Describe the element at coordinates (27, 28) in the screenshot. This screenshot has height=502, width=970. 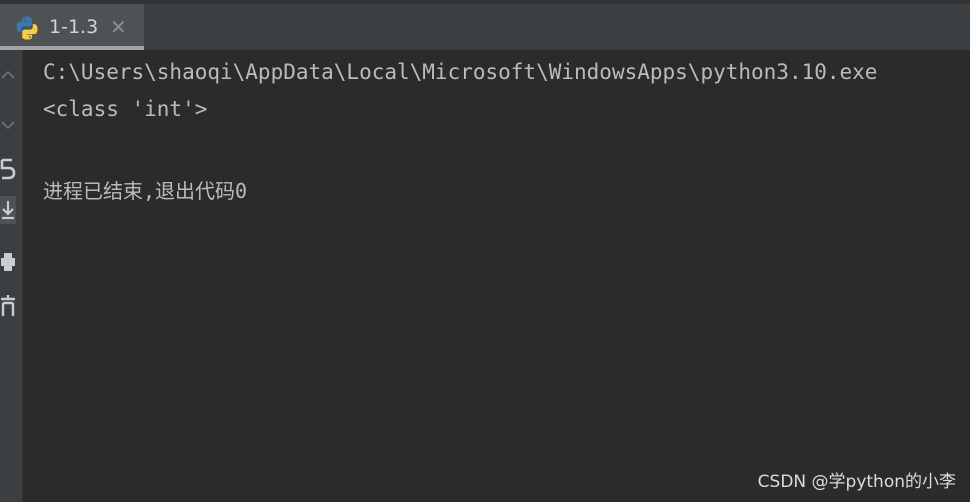
I see `python-icon` at that location.